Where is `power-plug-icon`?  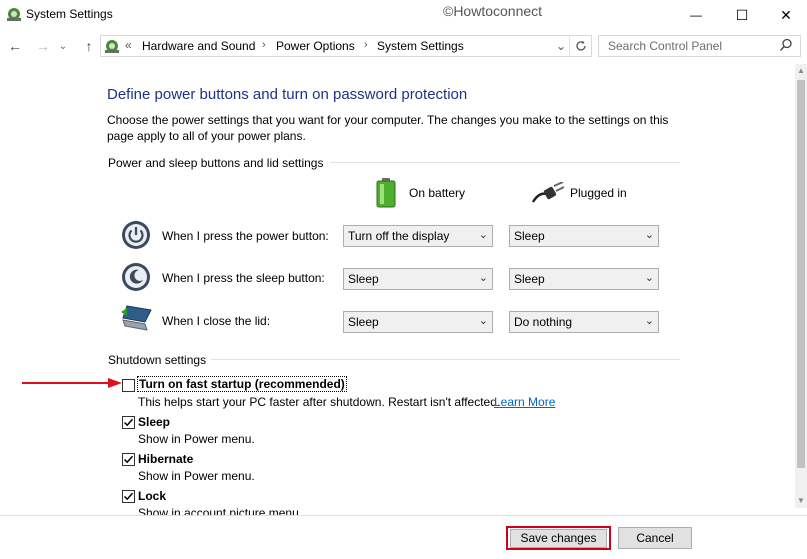
power-plug-icon is located at coordinates (548, 192).